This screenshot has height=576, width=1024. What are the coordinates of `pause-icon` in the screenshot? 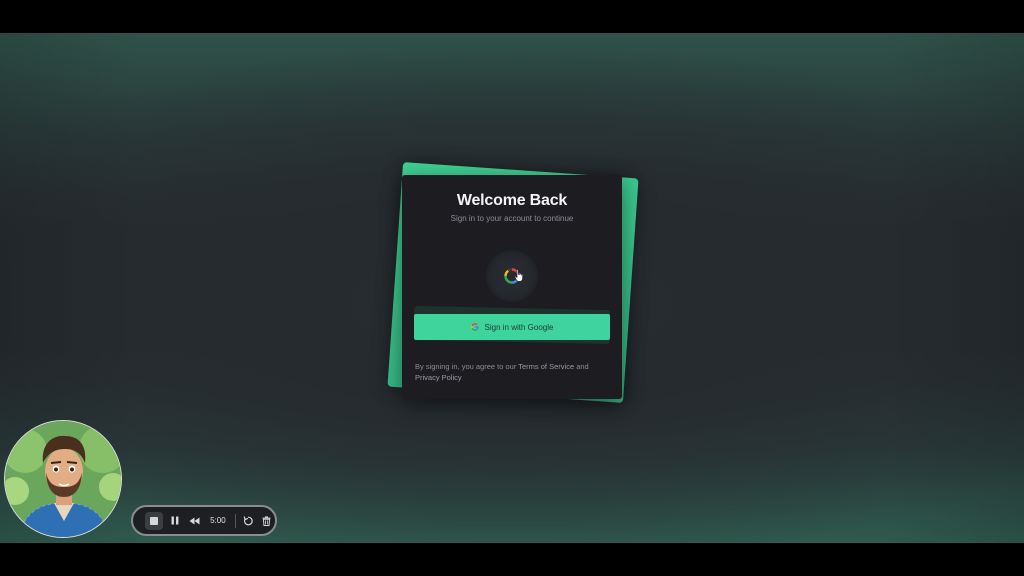 It's located at (174, 520).